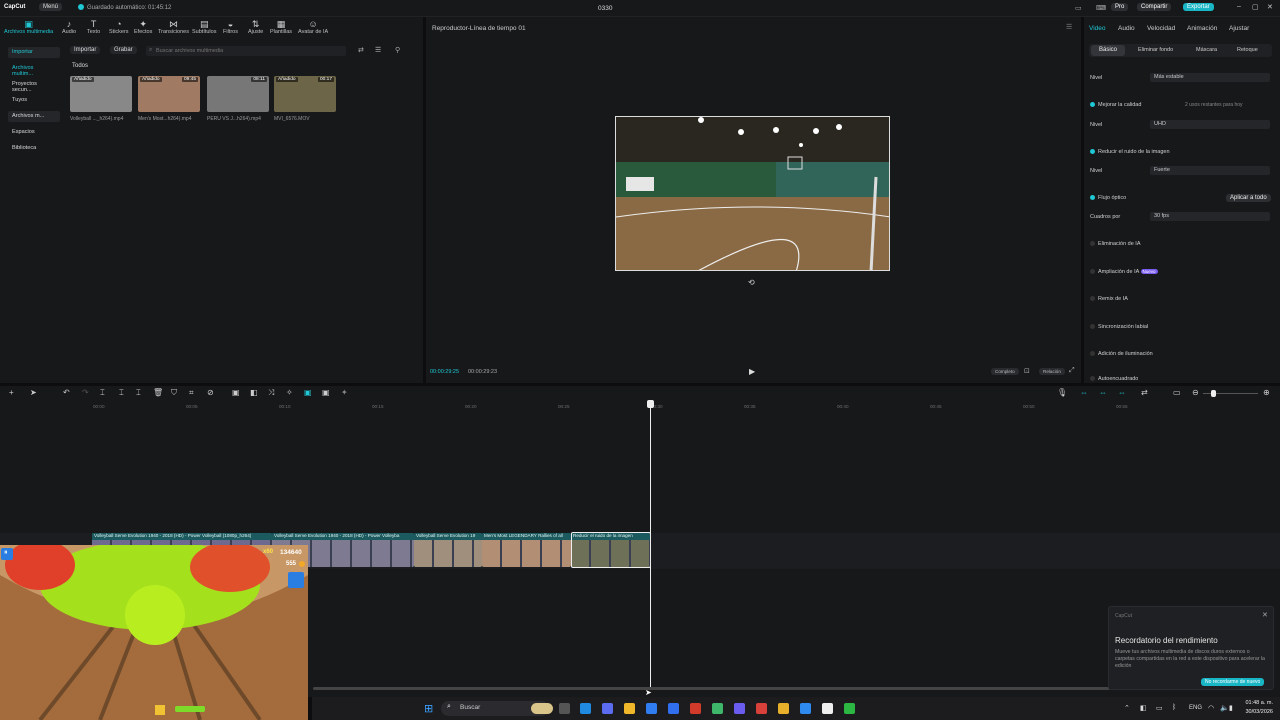 The image size is (1280, 720). I want to click on toolbar-adjust: ⇅ Ajuste, so click(255, 27).